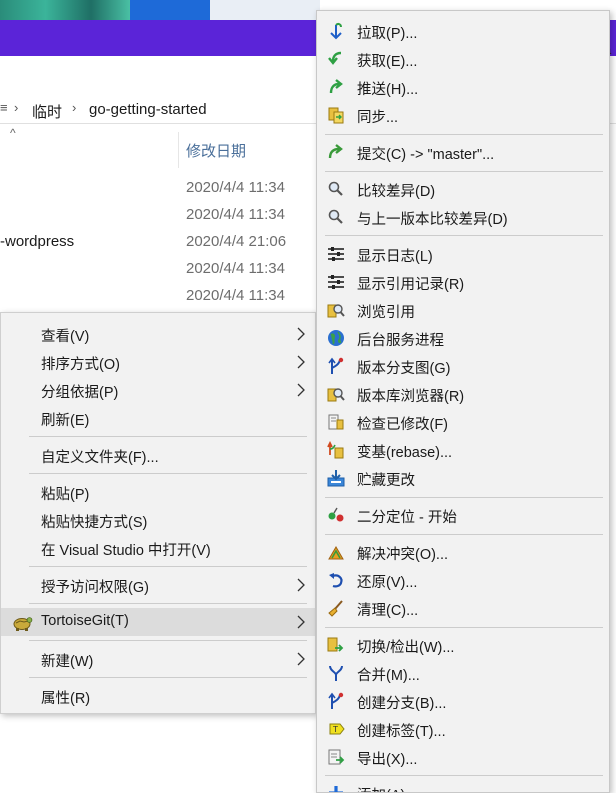  What do you see at coordinates (386, 481) in the screenshot?
I see `menu-item-label: 贮藏更改` at bounding box center [386, 481].